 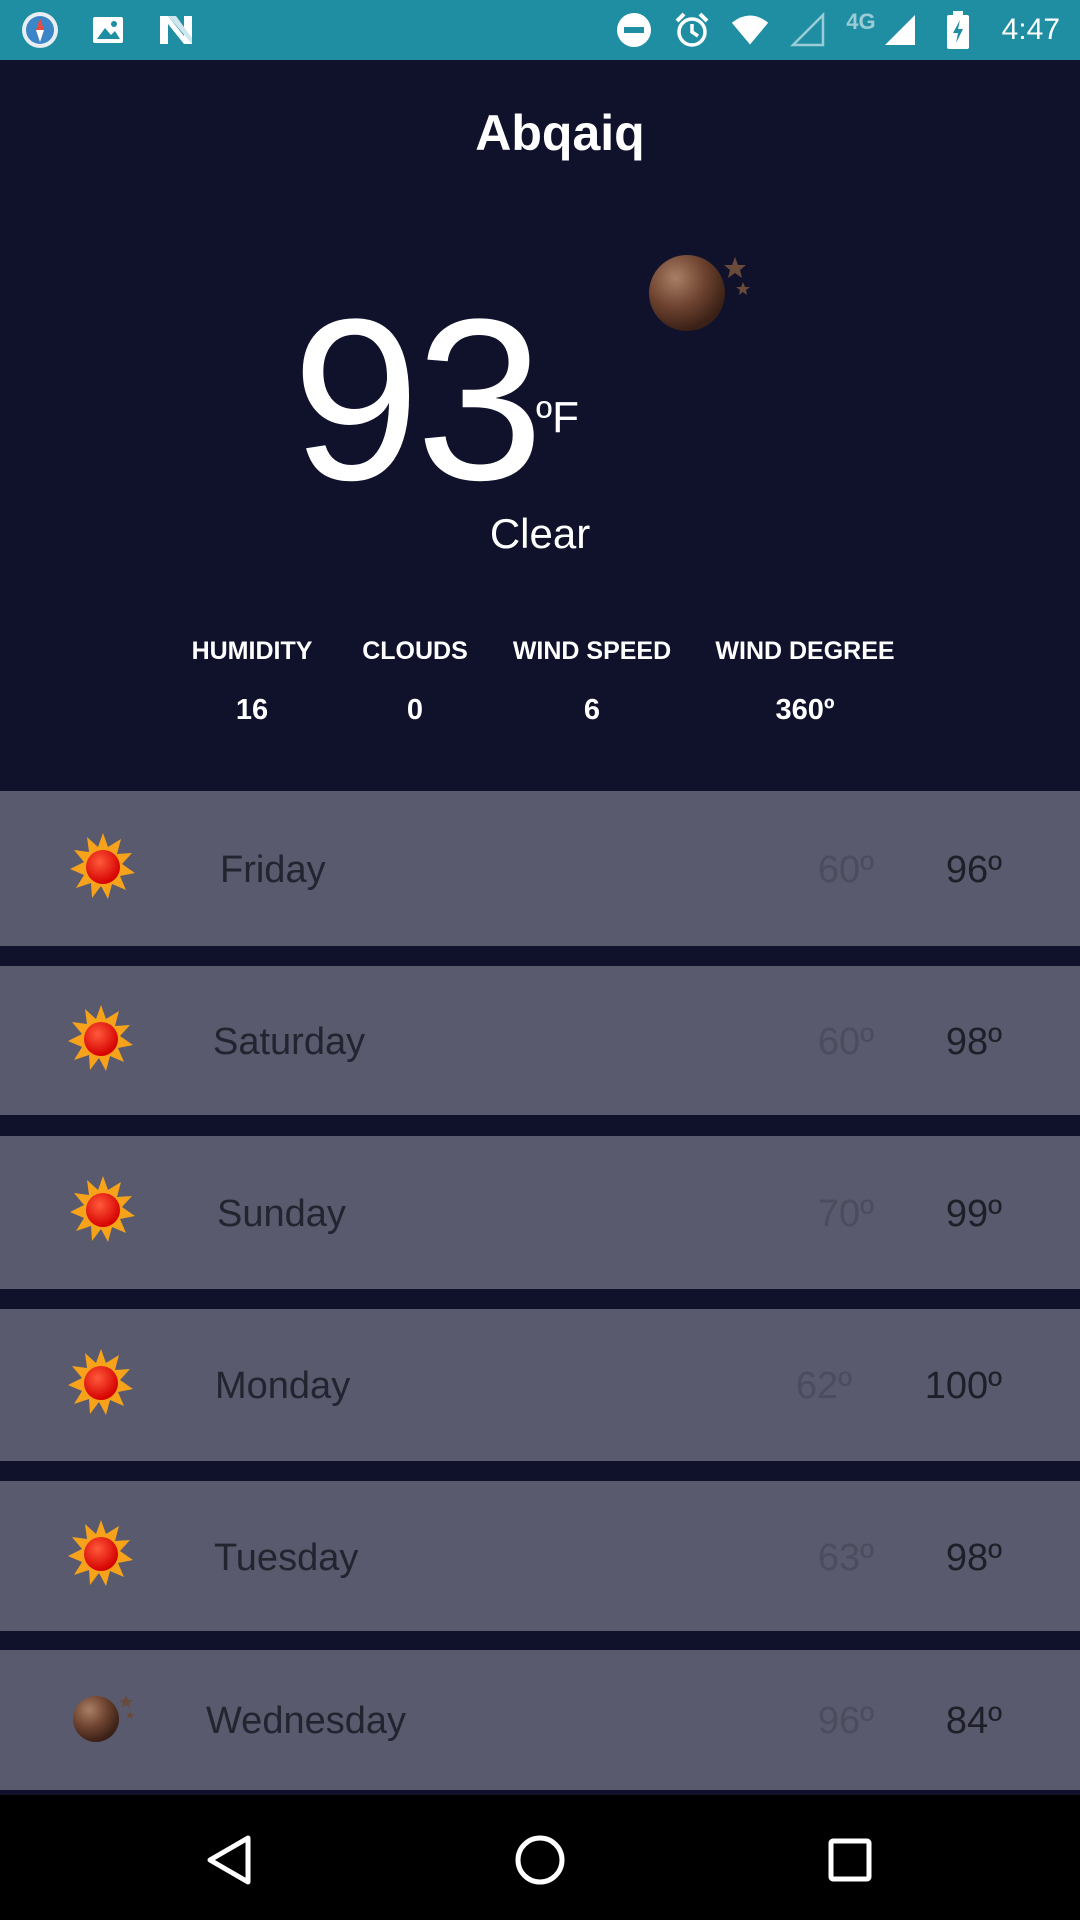 What do you see at coordinates (540, 1720) in the screenshot?
I see `forecast-row-wednesday: Wednesday 96º 84º` at bounding box center [540, 1720].